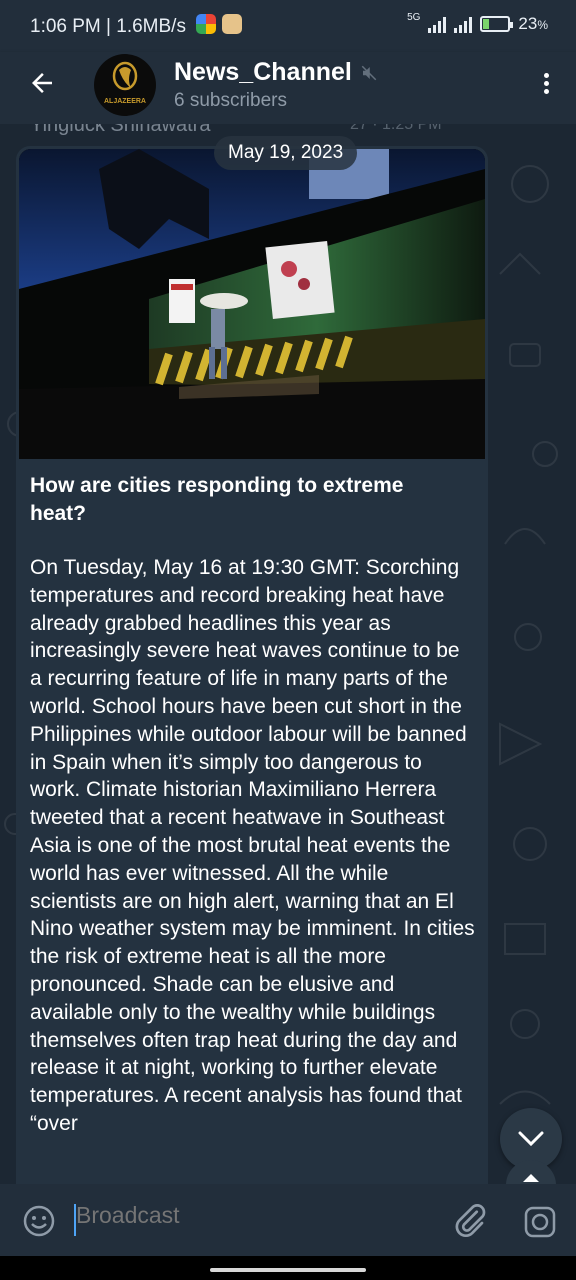  I want to click on avatar-logo-text: ALJAZEERA, so click(124, 101).